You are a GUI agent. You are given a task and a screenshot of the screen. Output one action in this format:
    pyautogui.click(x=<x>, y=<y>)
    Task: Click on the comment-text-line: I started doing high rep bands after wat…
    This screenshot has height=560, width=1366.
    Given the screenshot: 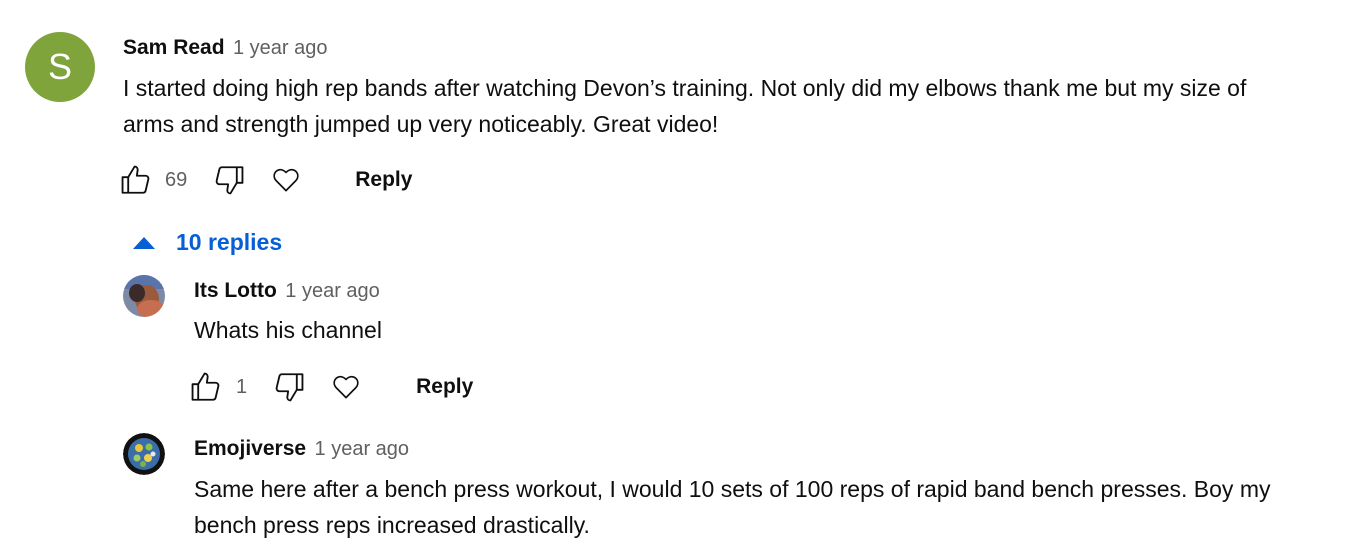 What is the action you would take?
    pyautogui.click(x=685, y=88)
    